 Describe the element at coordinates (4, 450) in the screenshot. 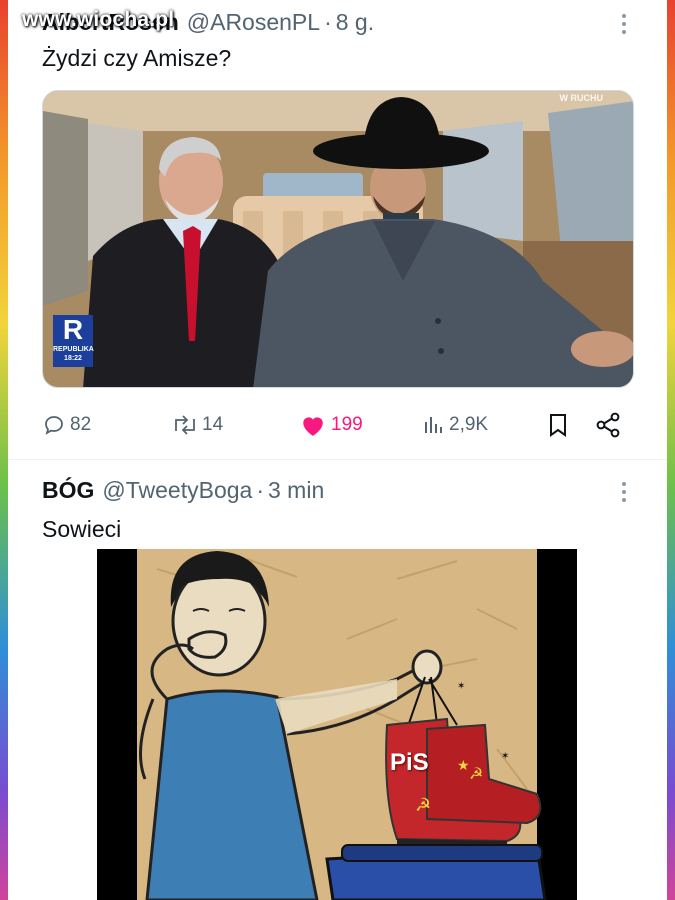

I see `rainbow-border-left` at that location.